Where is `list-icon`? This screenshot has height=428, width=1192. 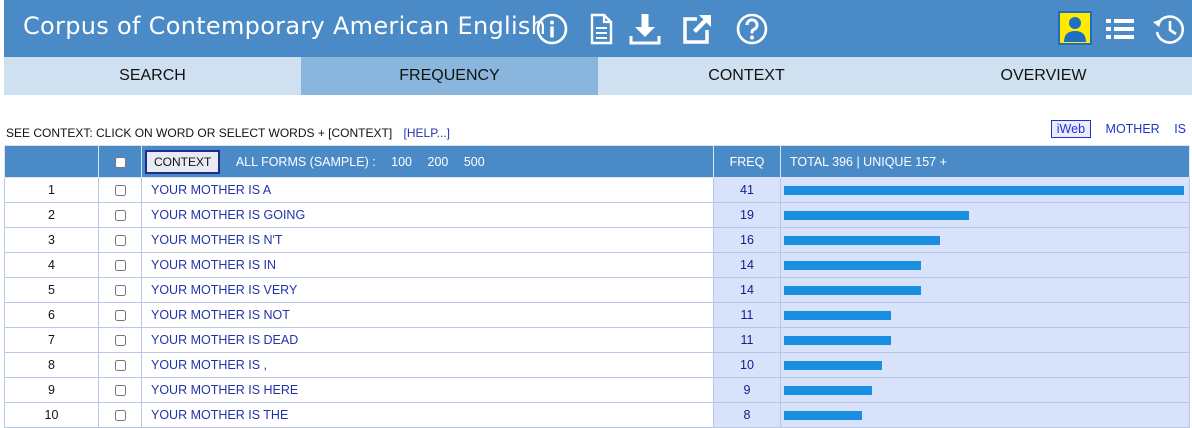
list-icon is located at coordinates (1120, 29).